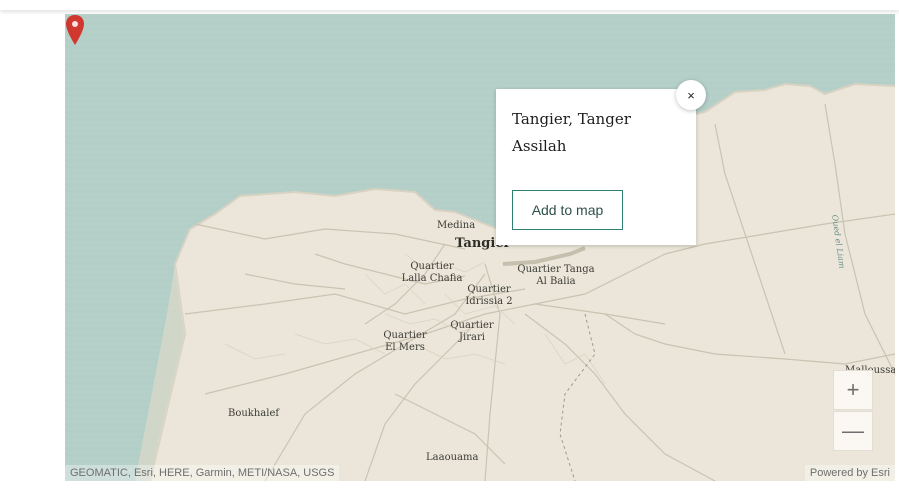 This screenshot has height=488, width=899. What do you see at coordinates (75, 30) in the screenshot?
I see `location-pin-icon` at bounding box center [75, 30].